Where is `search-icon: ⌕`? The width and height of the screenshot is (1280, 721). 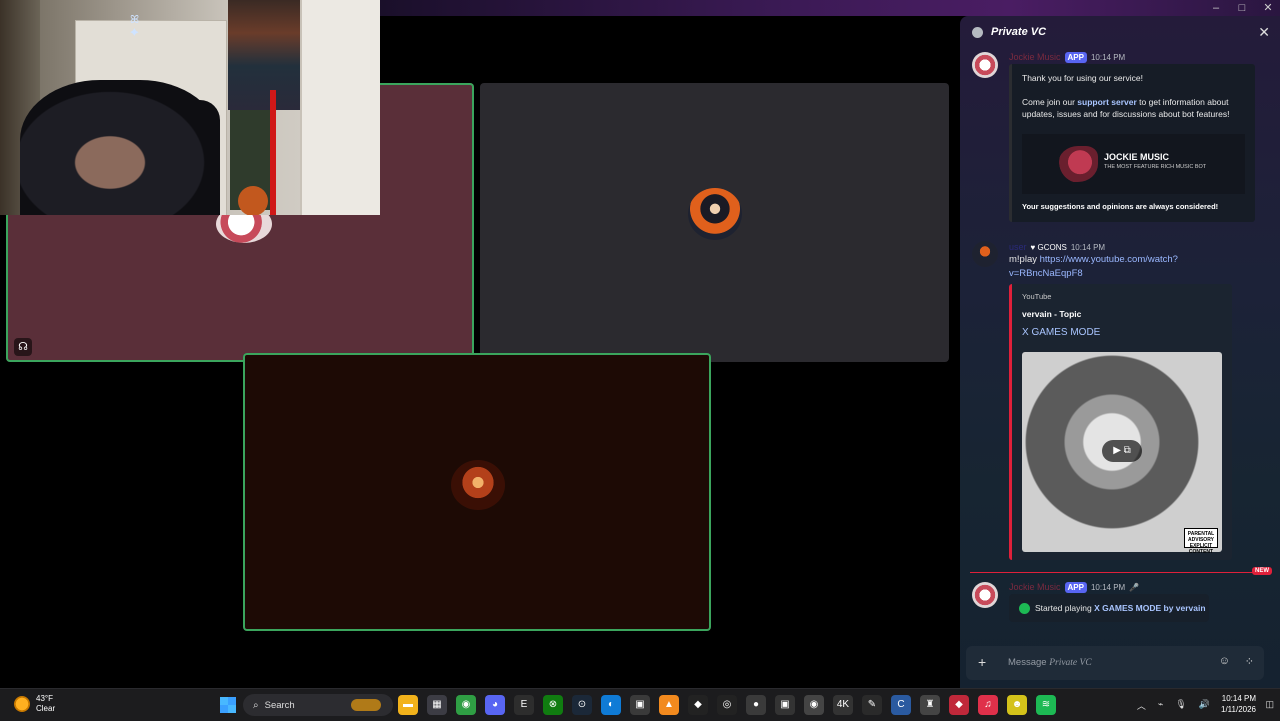
search-icon: ⌕ is located at coordinates (256, 705).